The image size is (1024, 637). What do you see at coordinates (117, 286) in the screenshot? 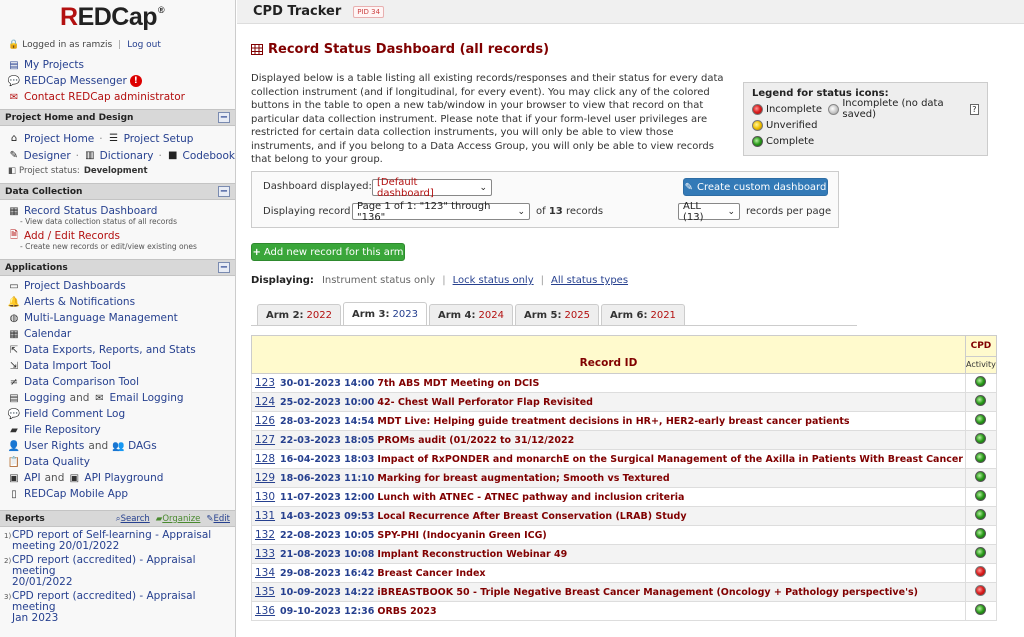
I see `project-dashboards-link: ▭ Project Dashboards` at bounding box center [117, 286].